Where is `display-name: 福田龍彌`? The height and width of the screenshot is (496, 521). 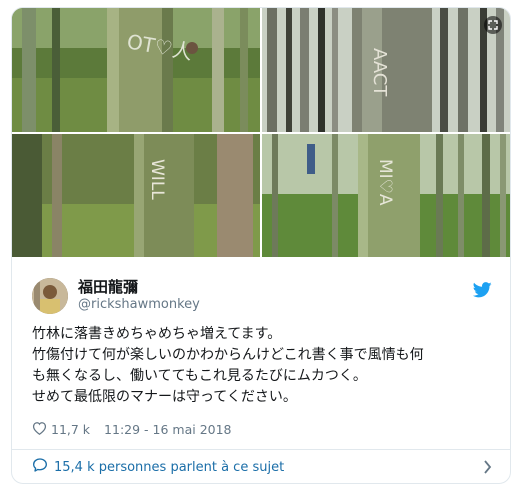
display-name: 福田龍彌 is located at coordinates (108, 286).